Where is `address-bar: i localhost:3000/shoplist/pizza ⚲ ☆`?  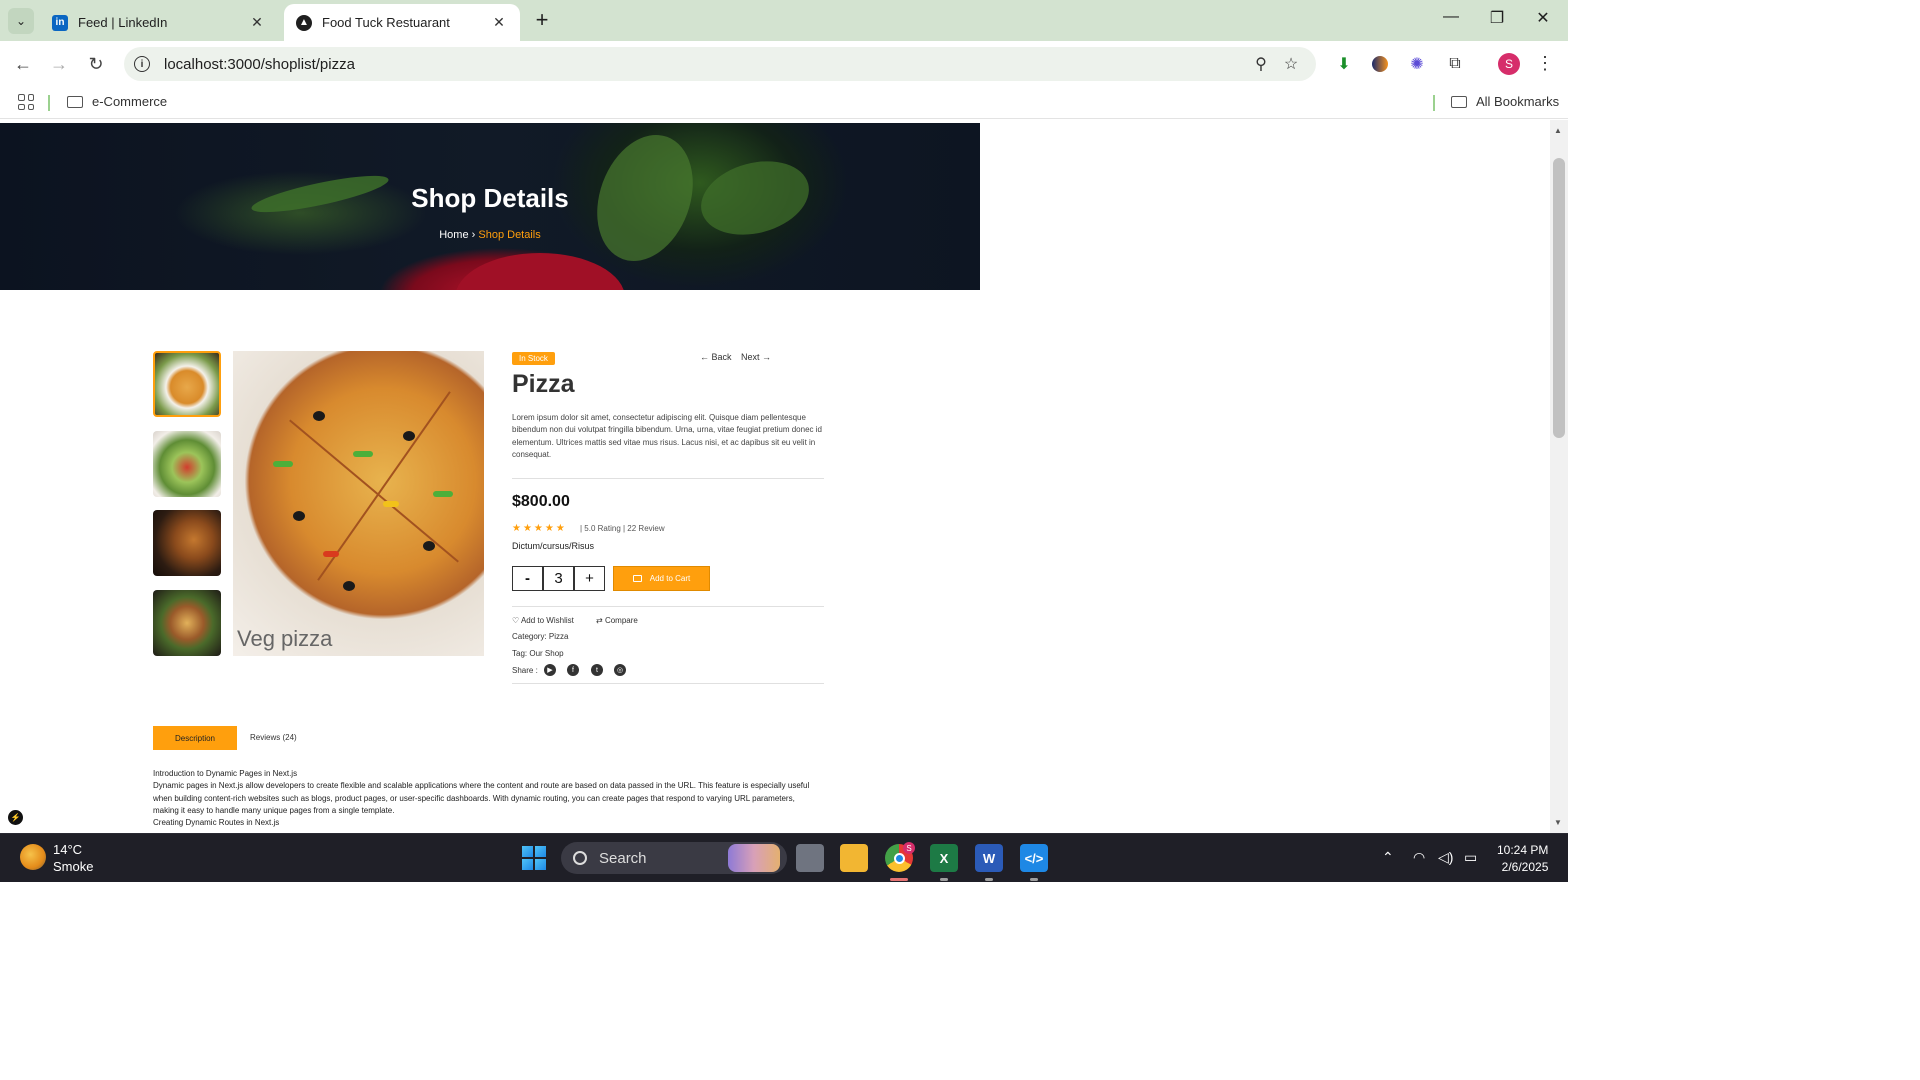 address-bar: i localhost:3000/shoplist/pizza ⚲ ☆ is located at coordinates (720, 64).